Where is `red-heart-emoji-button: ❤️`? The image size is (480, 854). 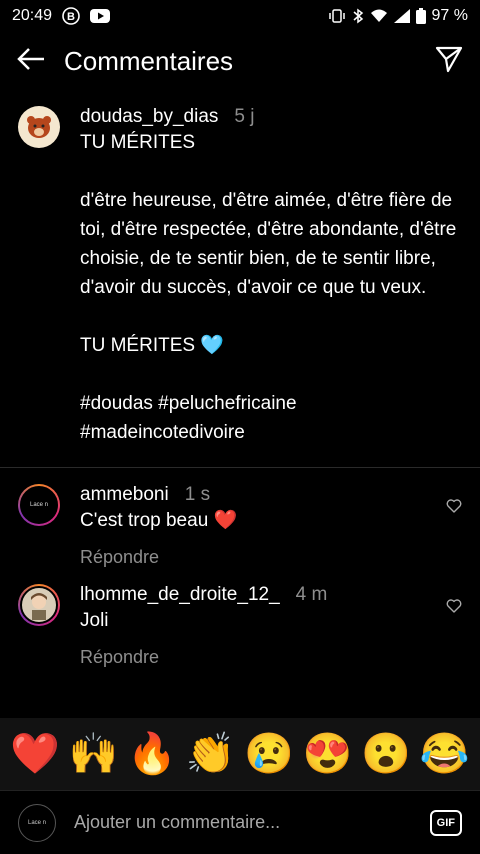 red-heart-emoji-button: ❤️ is located at coordinates (35, 754).